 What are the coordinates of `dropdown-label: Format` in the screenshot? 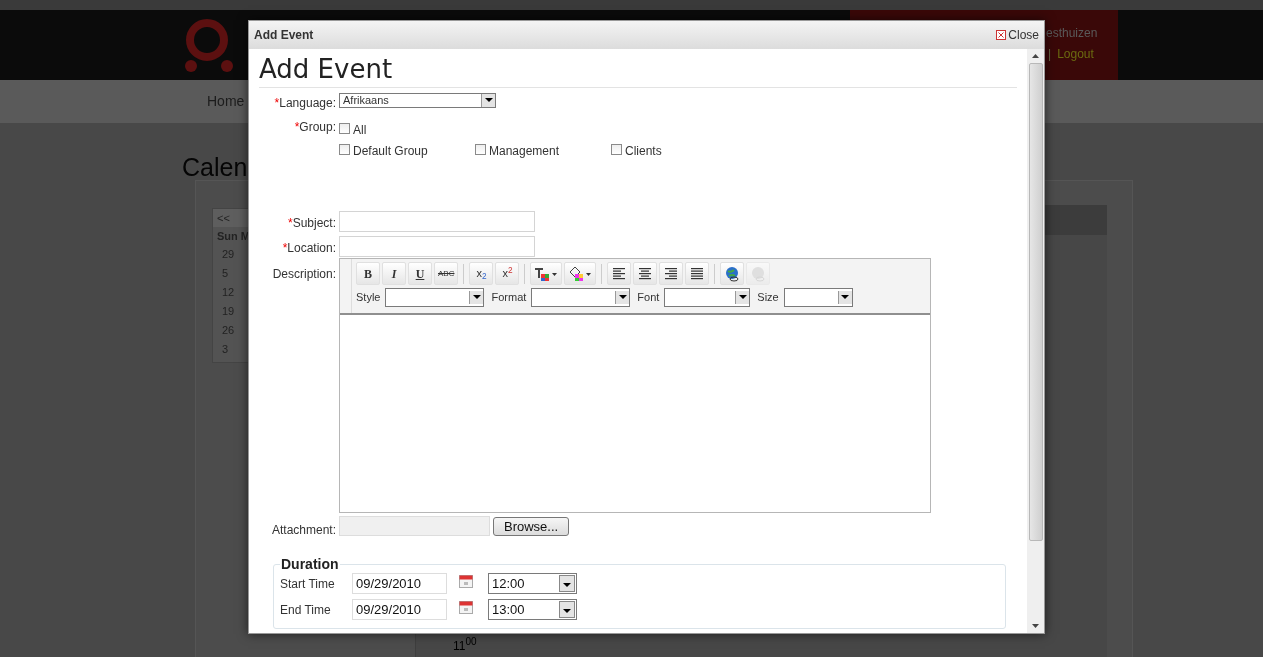 It's located at (509, 298).